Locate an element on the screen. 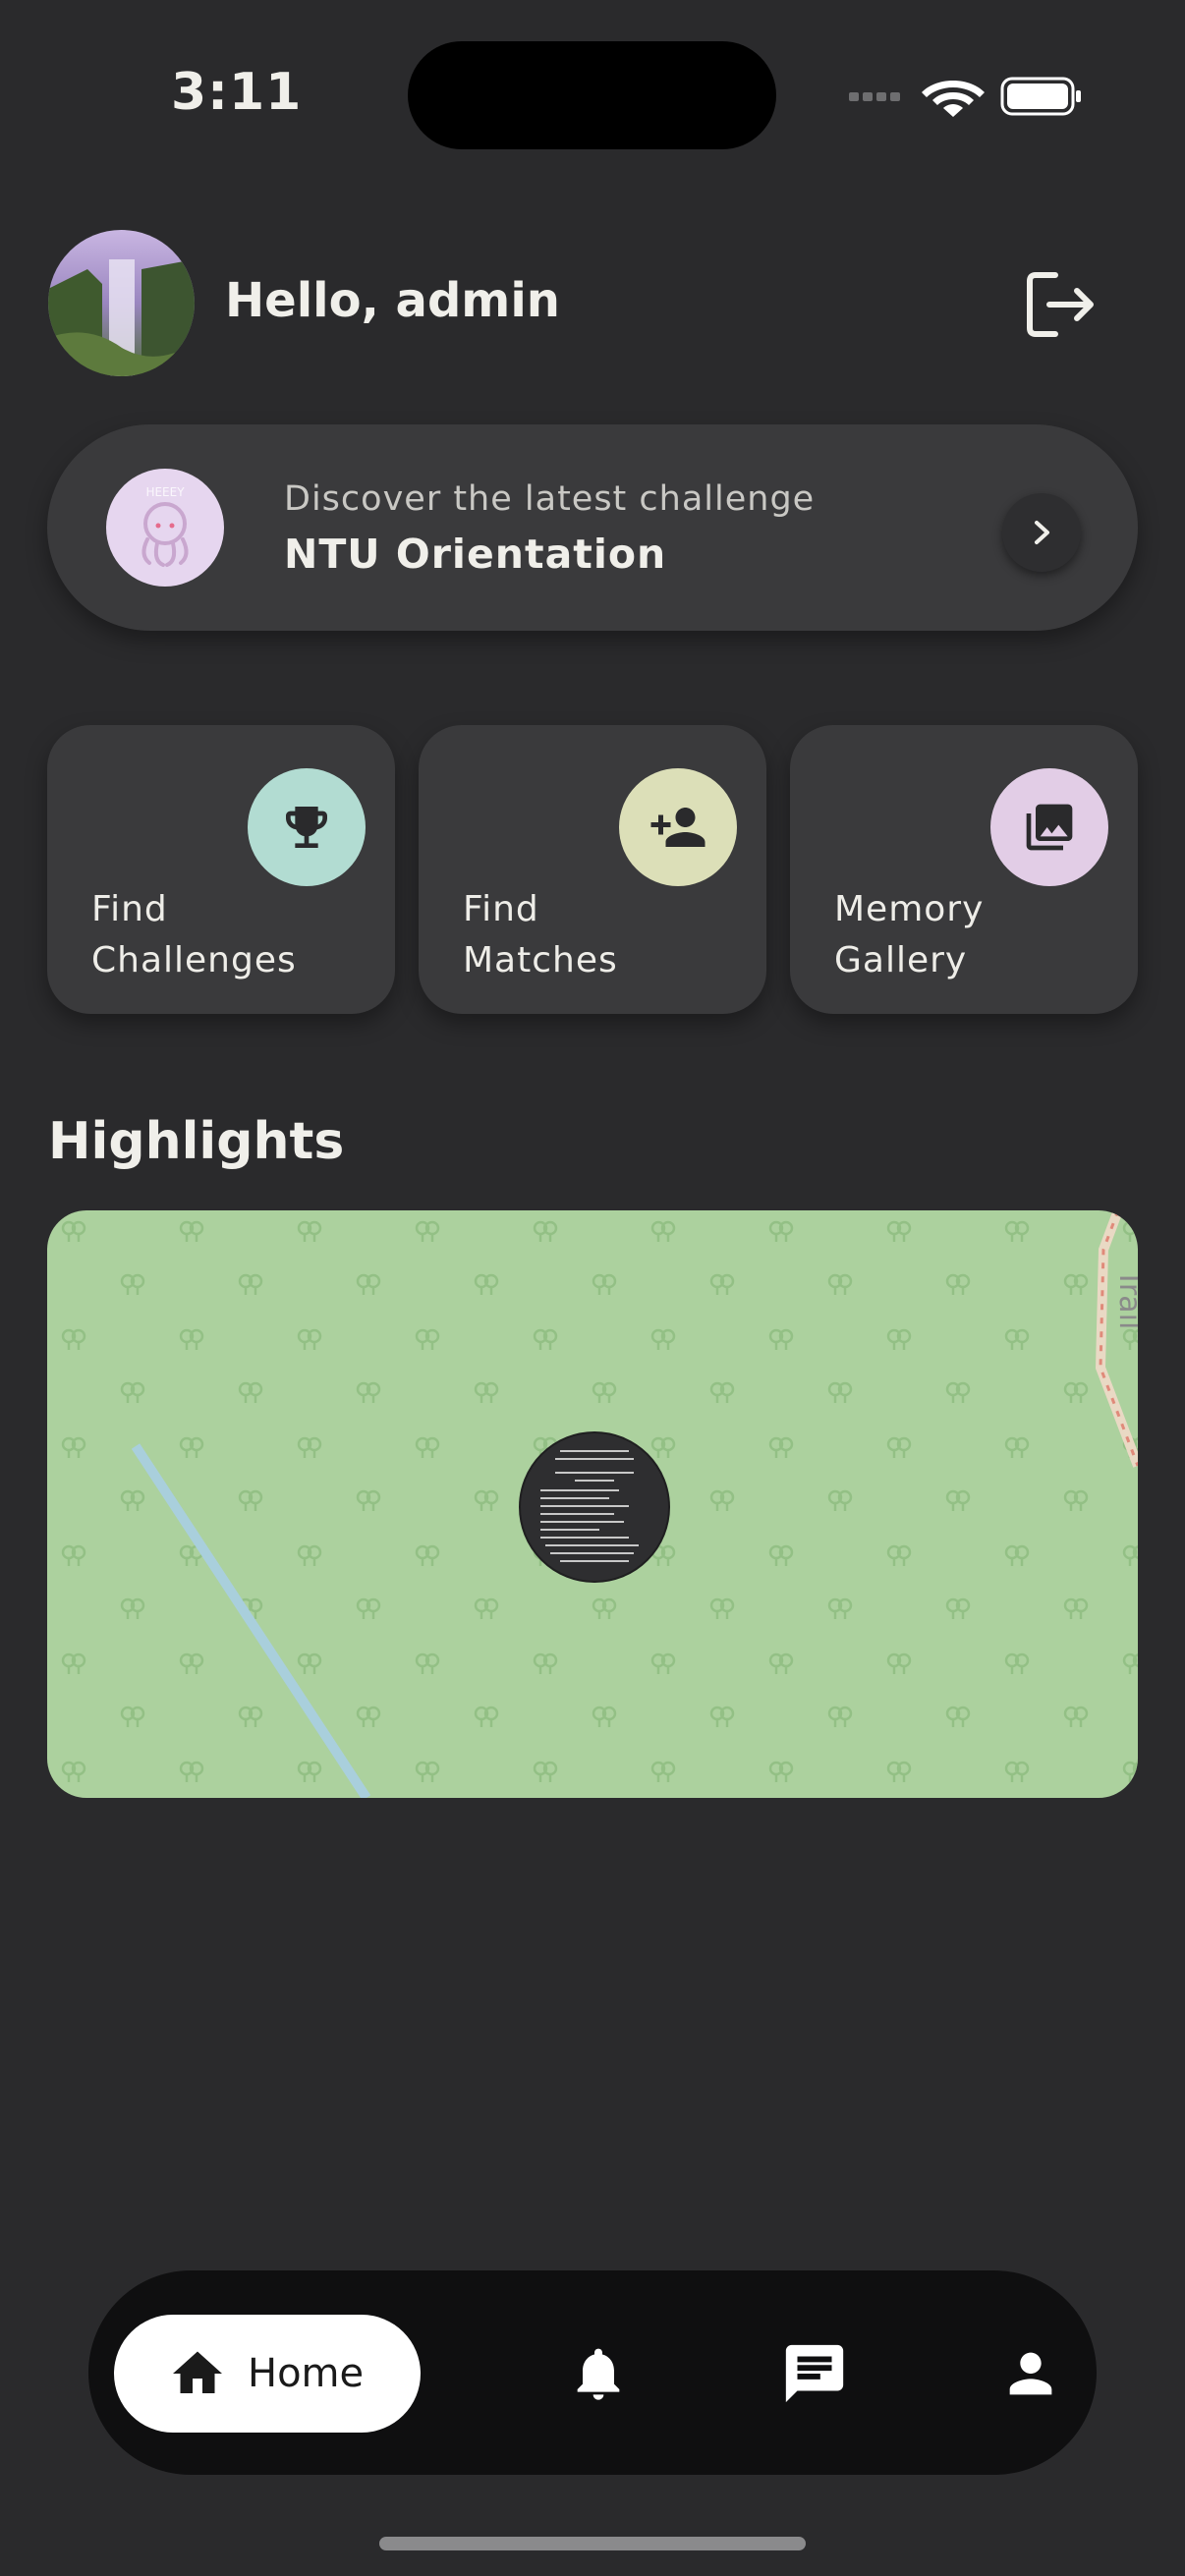 The image size is (1185, 2576). status-icons is located at coordinates (965, 96).